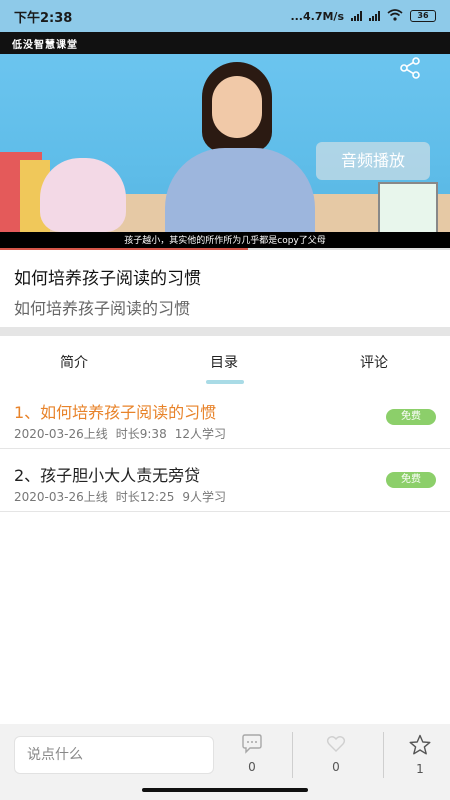 Image resolution: width=450 pixels, height=800 pixels. What do you see at coordinates (102, 308) in the screenshot?
I see `course-subtitle: 如何培养孩子阅读的习惯` at bounding box center [102, 308].